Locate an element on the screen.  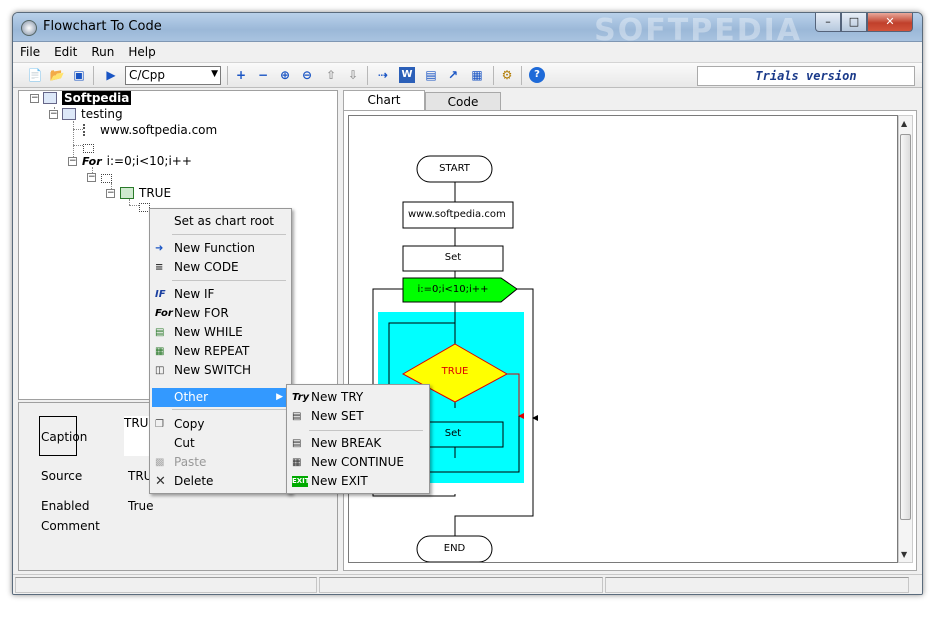
word-export-icon: W is located at coordinates (407, 75).